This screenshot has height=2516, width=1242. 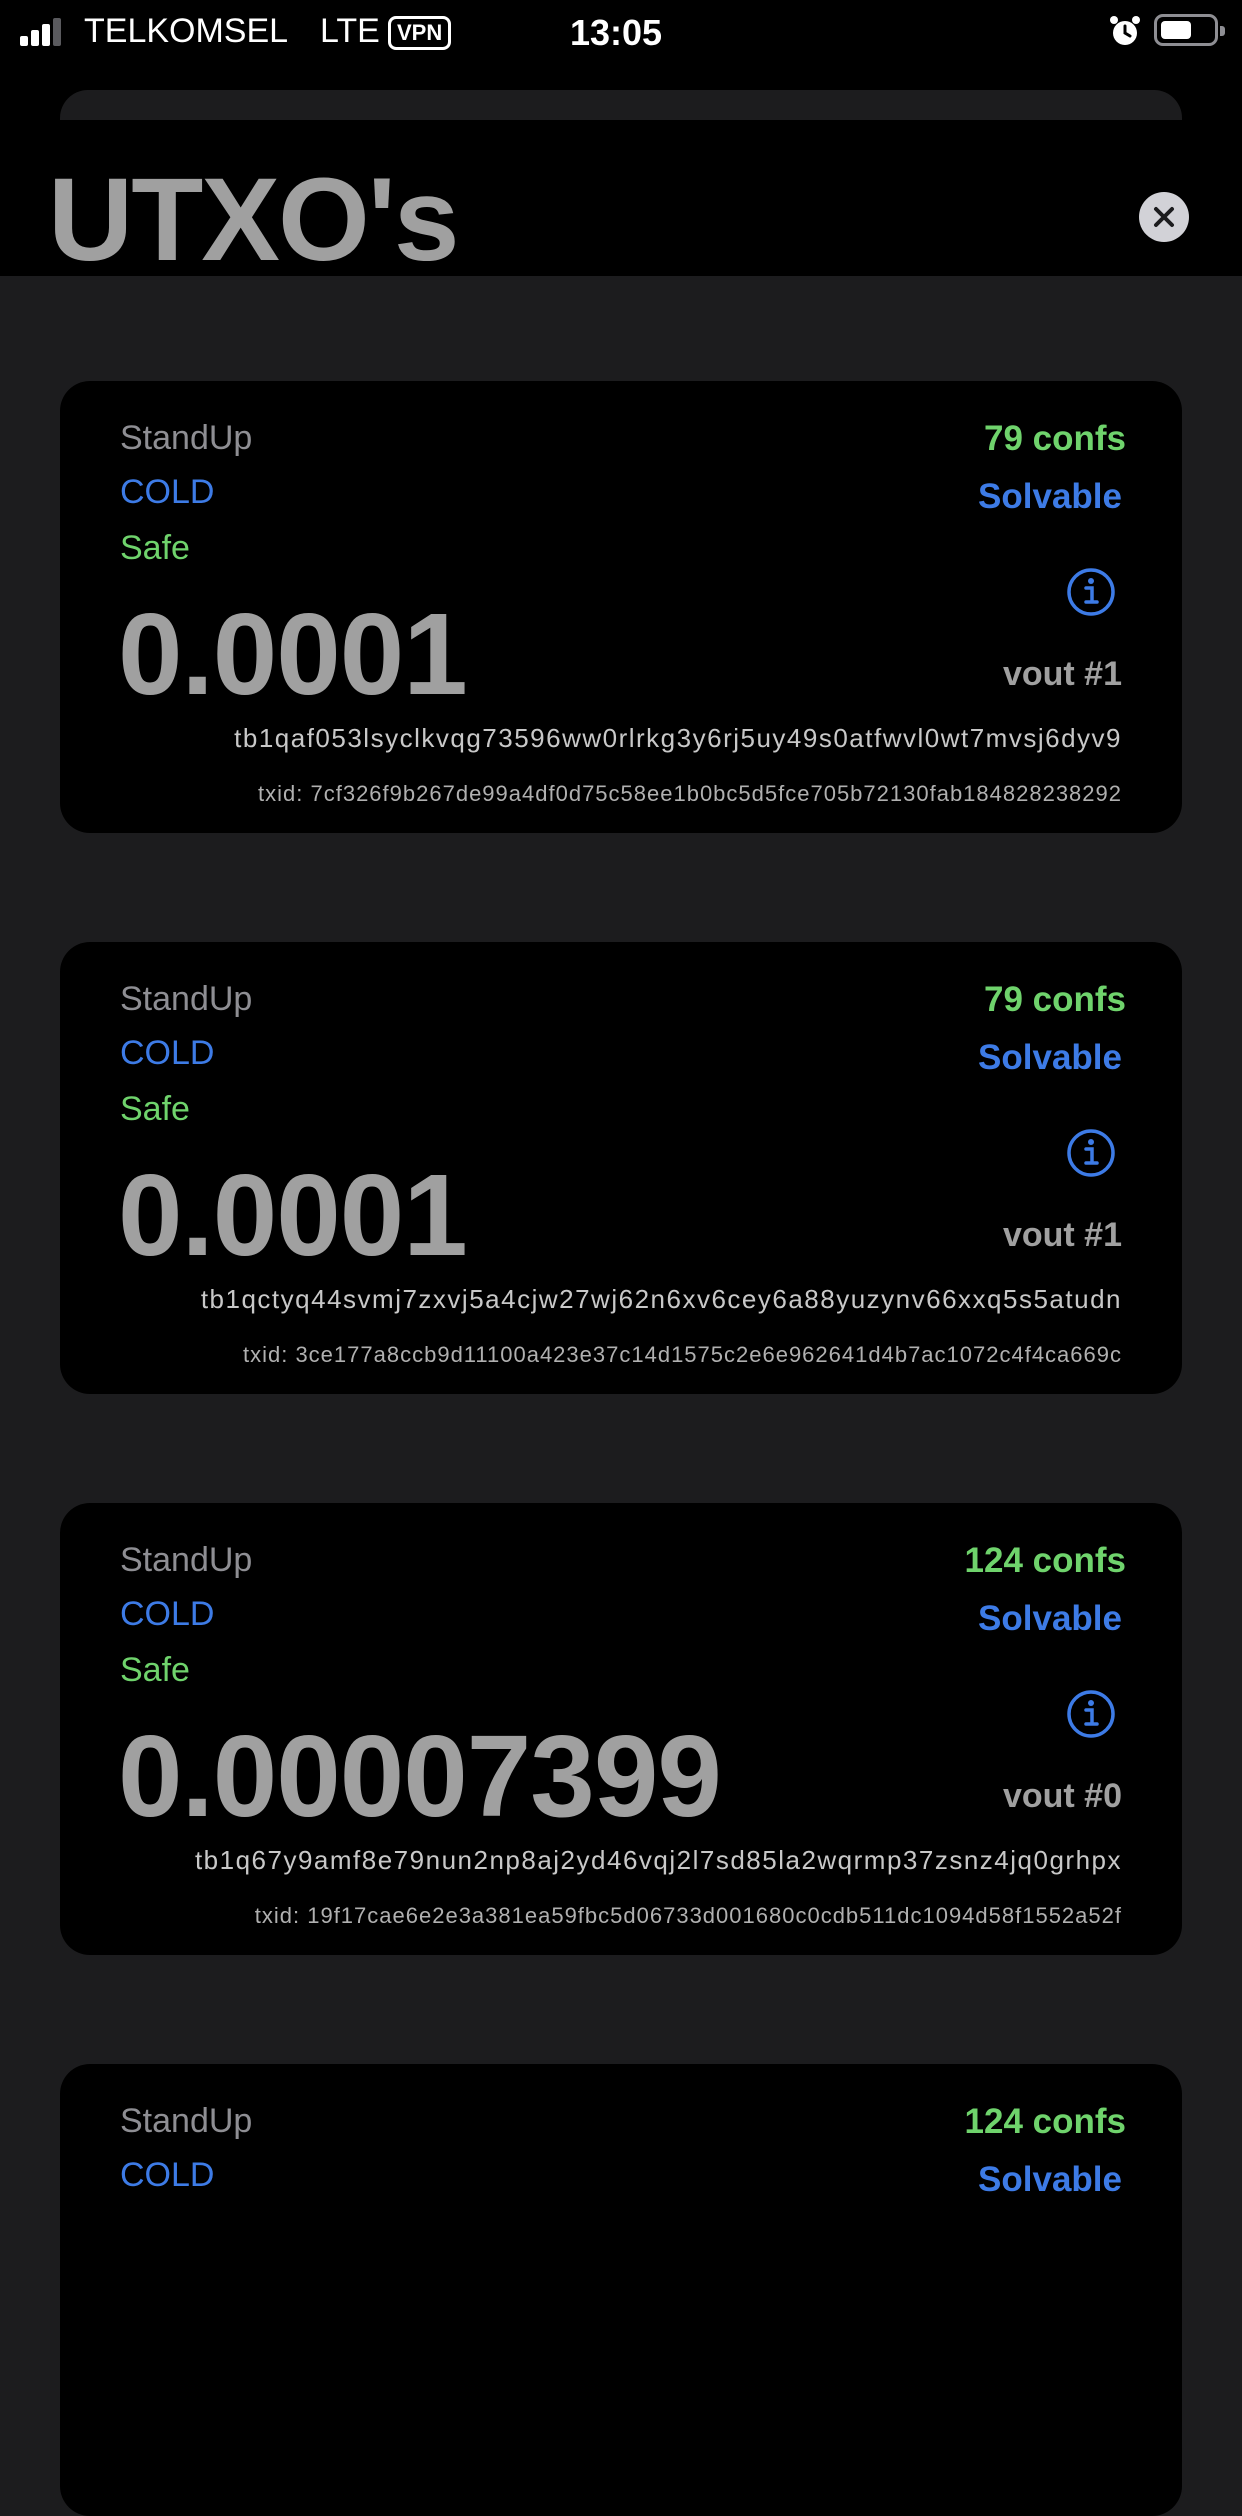 I want to click on sheet-header: UTXO's, so click(x=621, y=174).